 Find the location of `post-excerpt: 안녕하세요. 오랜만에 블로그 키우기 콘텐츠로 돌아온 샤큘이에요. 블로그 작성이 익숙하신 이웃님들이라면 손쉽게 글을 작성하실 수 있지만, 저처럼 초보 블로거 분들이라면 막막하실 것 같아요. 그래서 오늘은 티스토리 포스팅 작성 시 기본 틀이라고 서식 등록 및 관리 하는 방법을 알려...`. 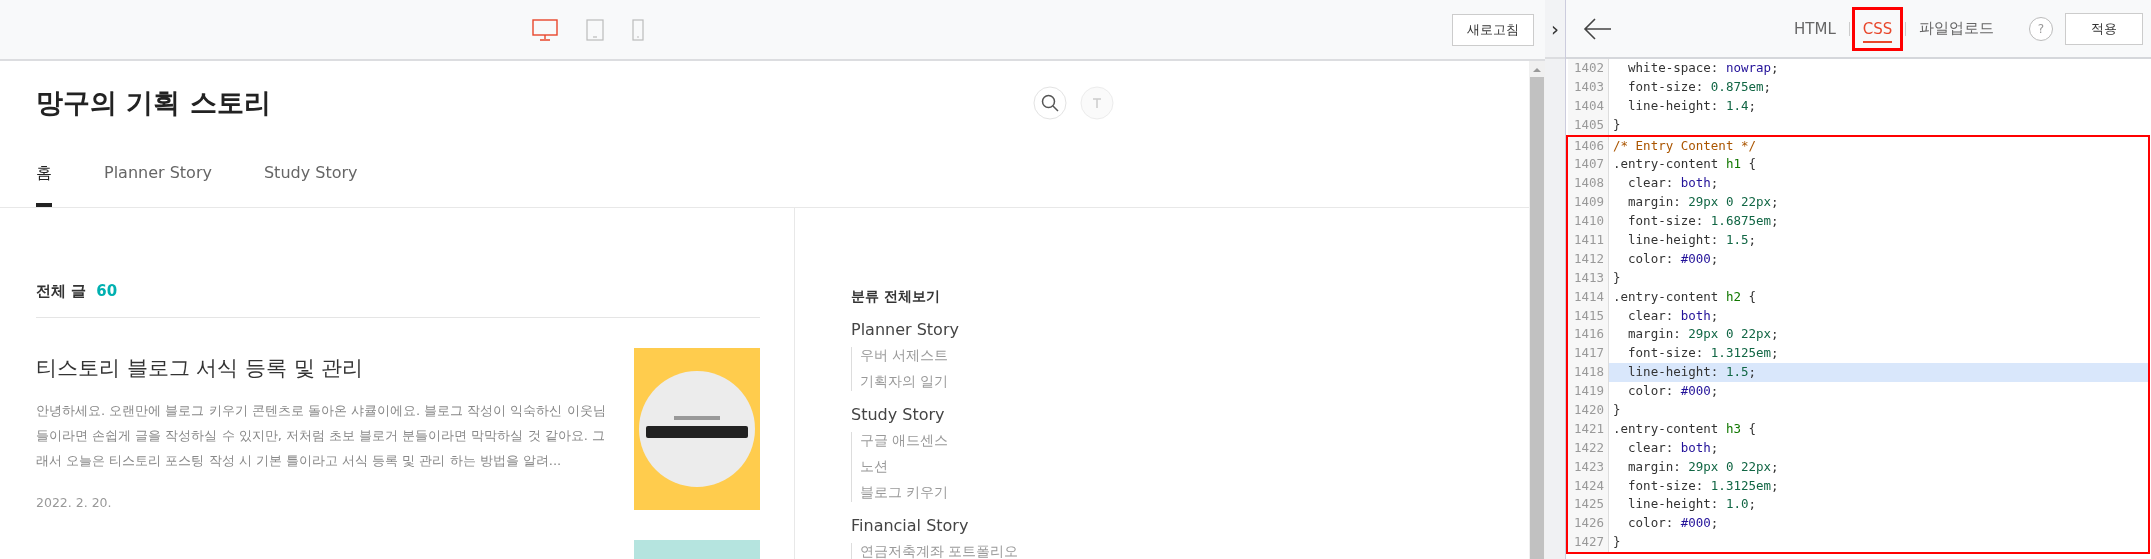

post-excerpt: 안녕하세요. 오랜만에 블로그 키우기 콘텐츠로 돌아온 샤큘이에요. 블로그 작성이 익숙하신 이웃님들이라면 손쉽게 글을 작성하실 수 있지만, 저처럼 초보 블로거 분들이라면 막막하실 것 같아요. 그래서 오늘은 티스토리 포스팅 작성 시 기본 틀이라고 서식 등록 및 관리 하는 방법을 알려... is located at coordinates (321, 436).